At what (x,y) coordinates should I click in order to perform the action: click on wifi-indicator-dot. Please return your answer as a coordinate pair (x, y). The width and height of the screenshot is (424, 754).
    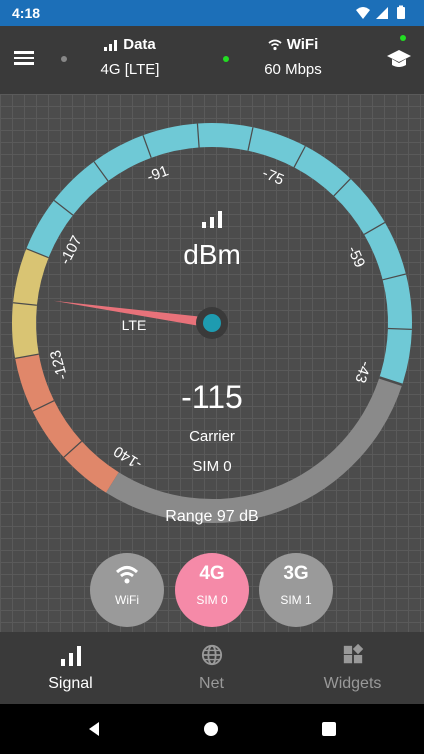
    Looking at the image, I should click on (226, 59).